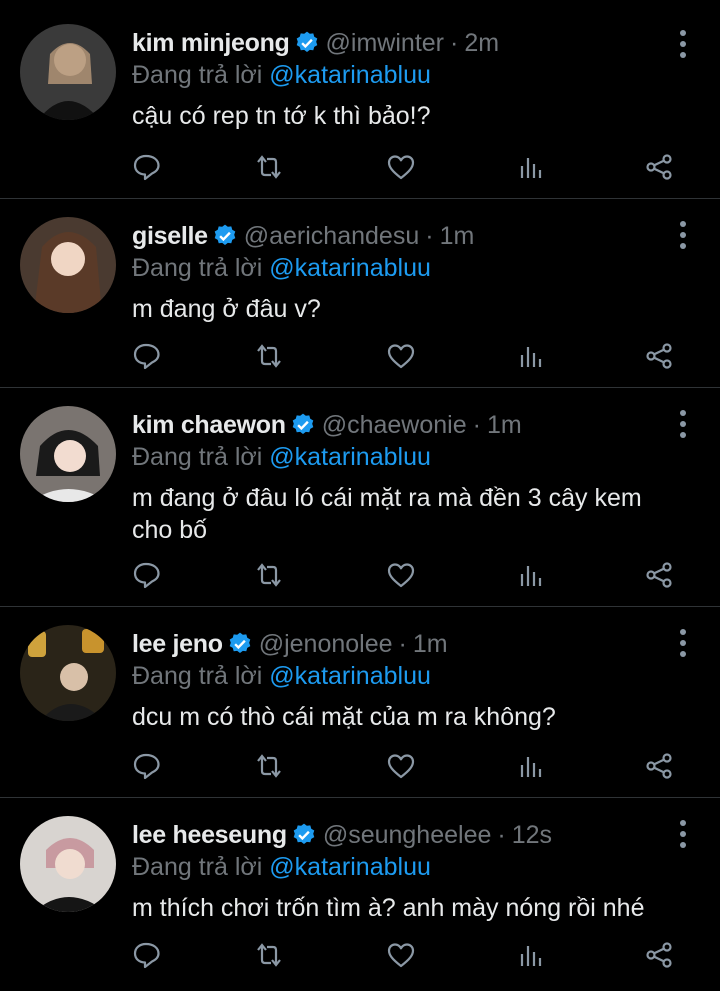 This screenshot has height=991, width=720. I want to click on author-name: lee jeno, so click(177, 644).